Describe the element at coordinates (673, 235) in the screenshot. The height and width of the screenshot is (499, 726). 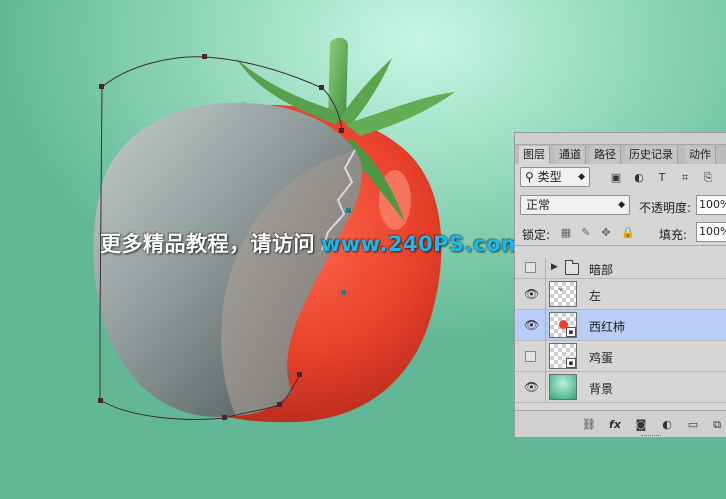
I see `fill-label: 填充:` at that location.